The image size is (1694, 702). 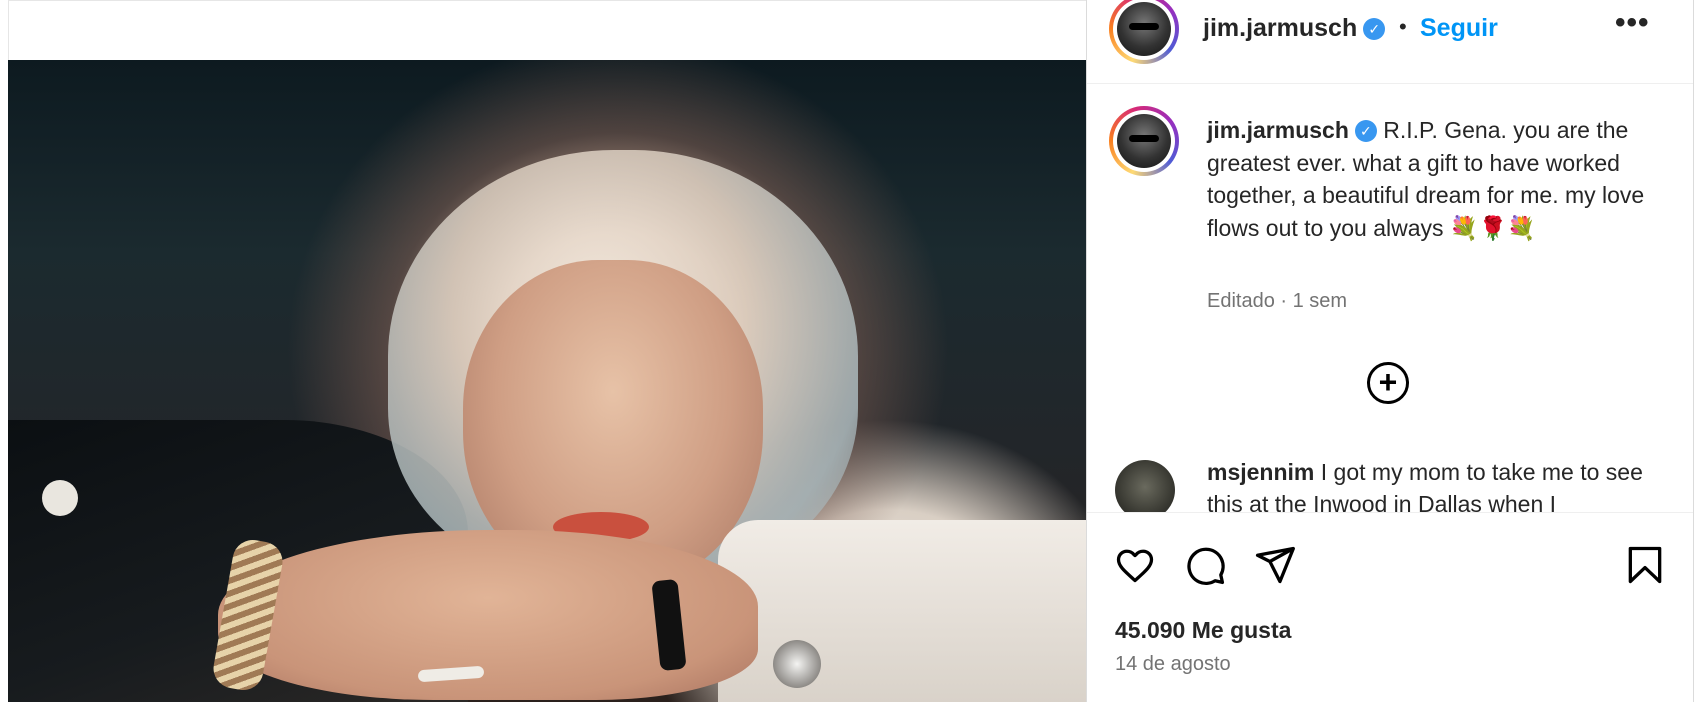 I want to click on photo-white-sleeve, so click(x=902, y=611).